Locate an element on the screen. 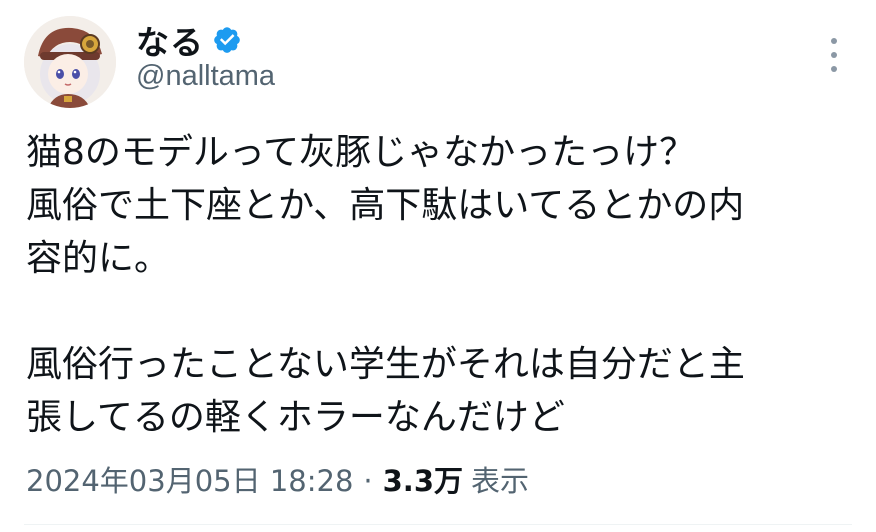  views-label: 表示 is located at coordinates (500, 481).